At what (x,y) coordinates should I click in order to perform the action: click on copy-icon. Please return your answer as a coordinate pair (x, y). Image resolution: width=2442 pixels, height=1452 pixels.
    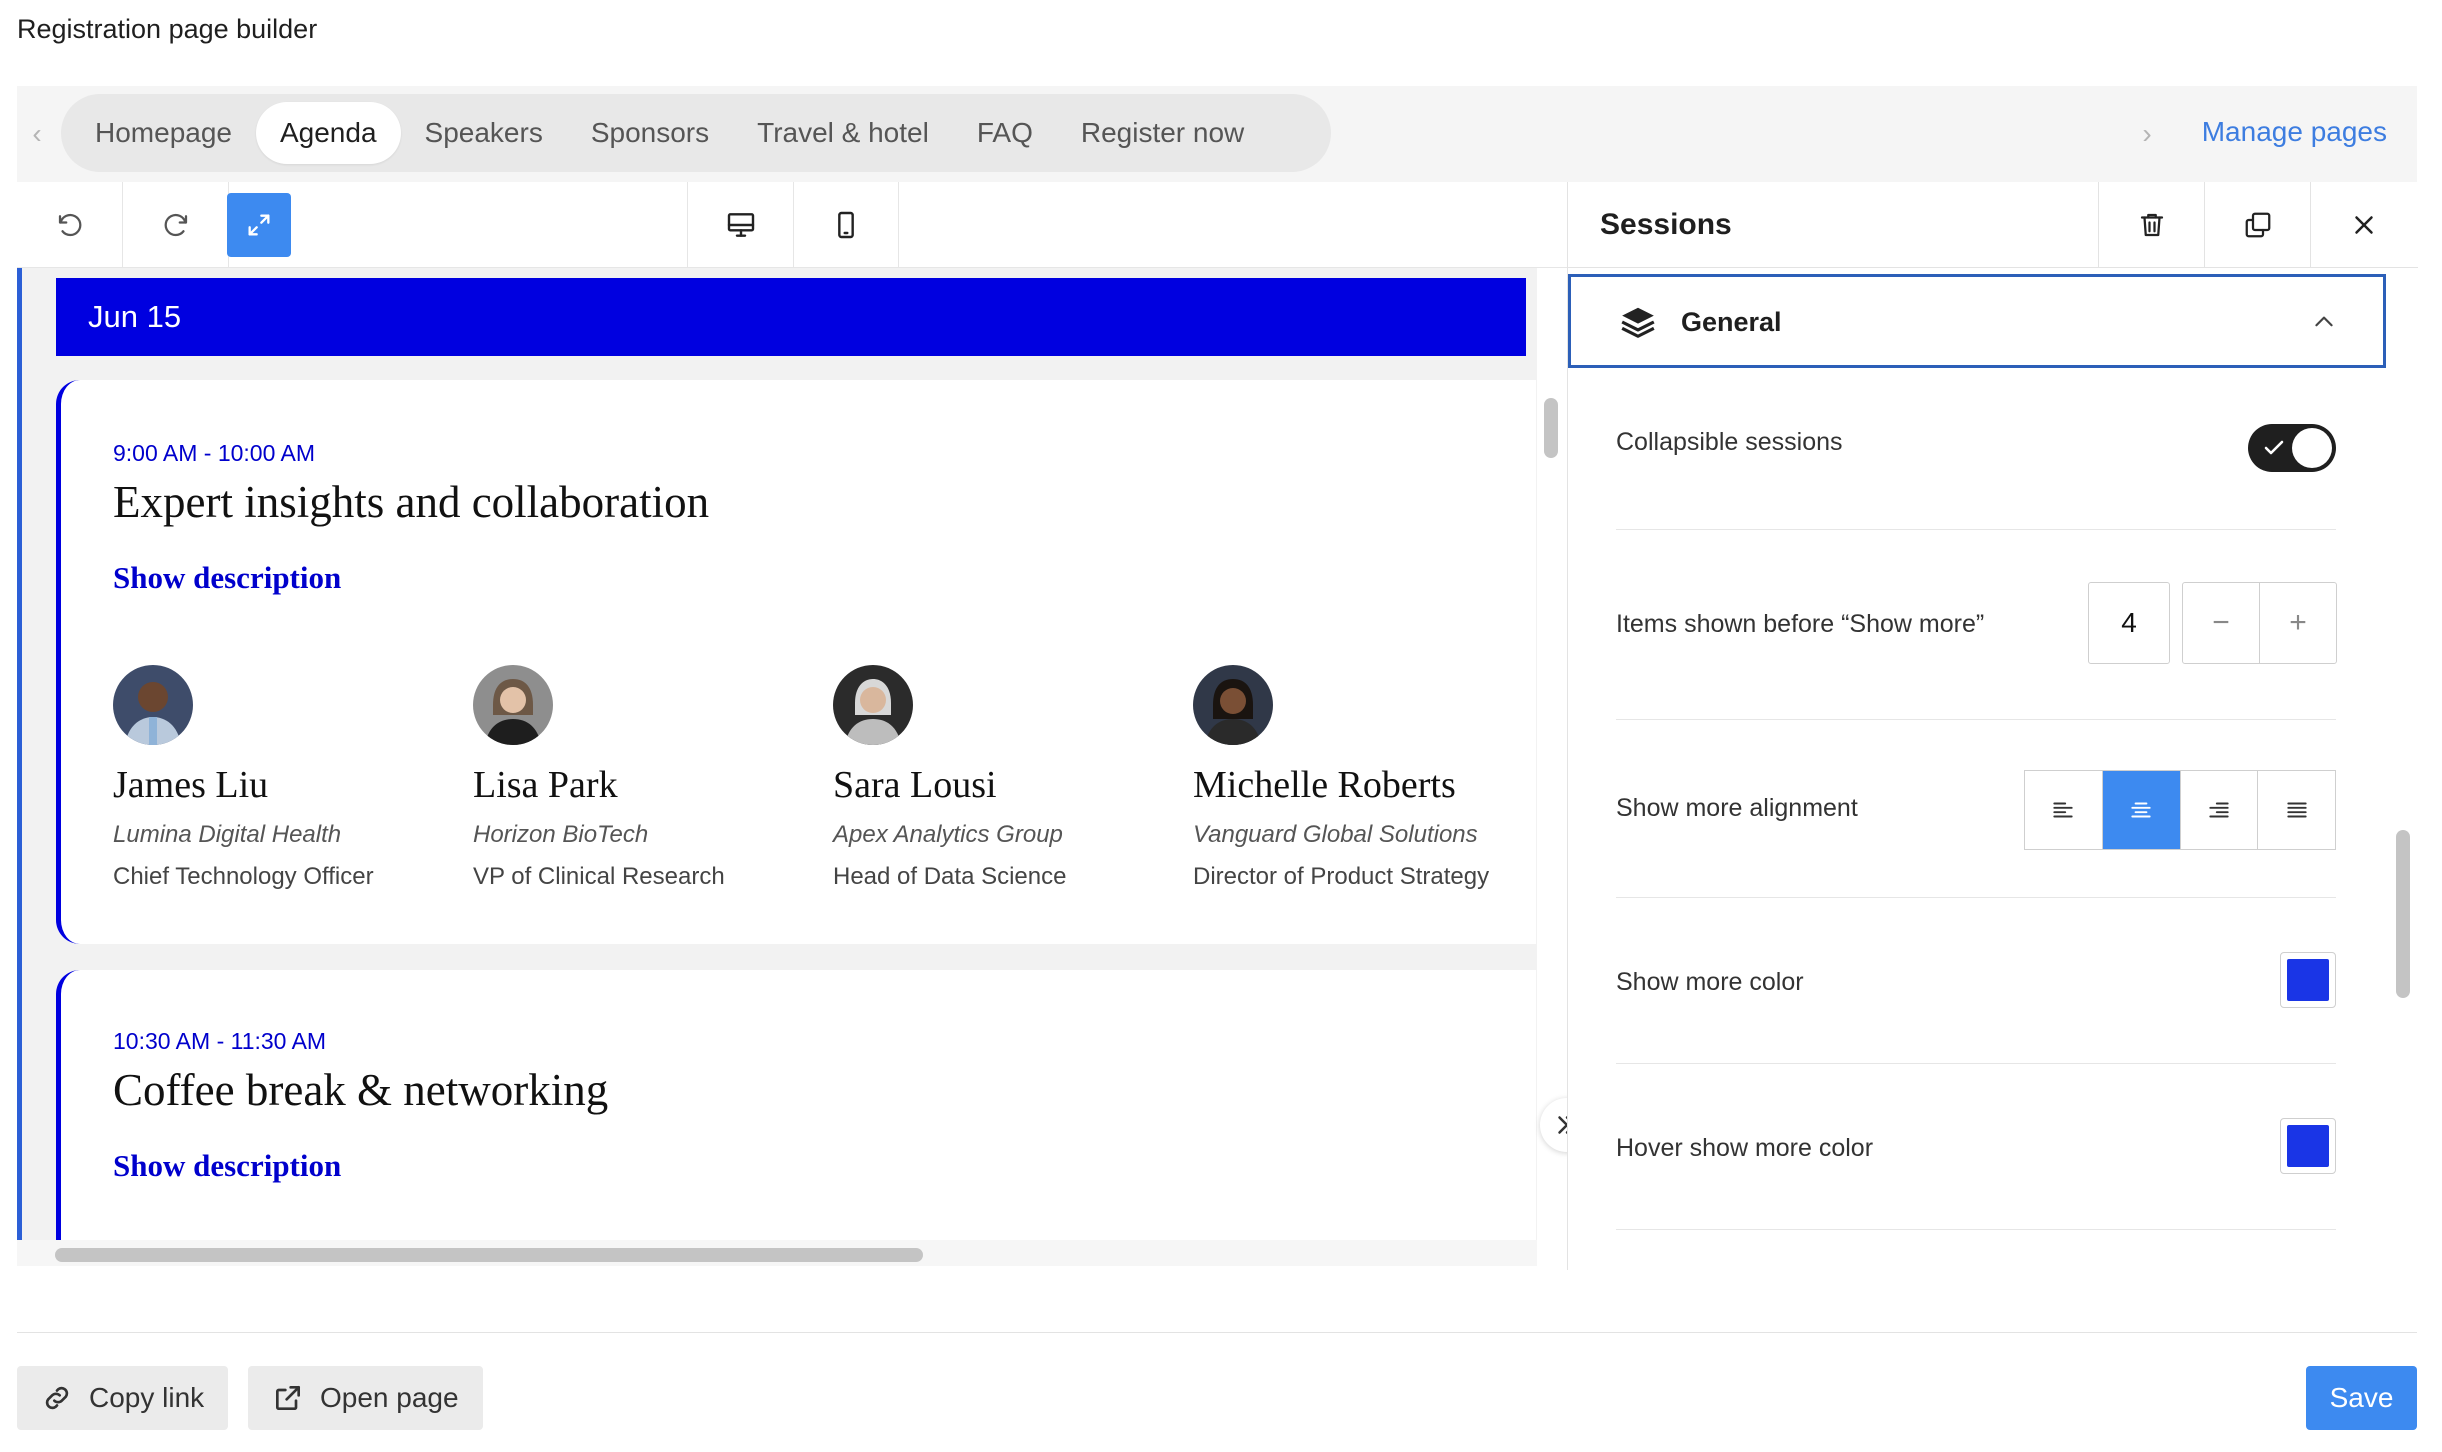
    Looking at the image, I should click on (2257, 225).